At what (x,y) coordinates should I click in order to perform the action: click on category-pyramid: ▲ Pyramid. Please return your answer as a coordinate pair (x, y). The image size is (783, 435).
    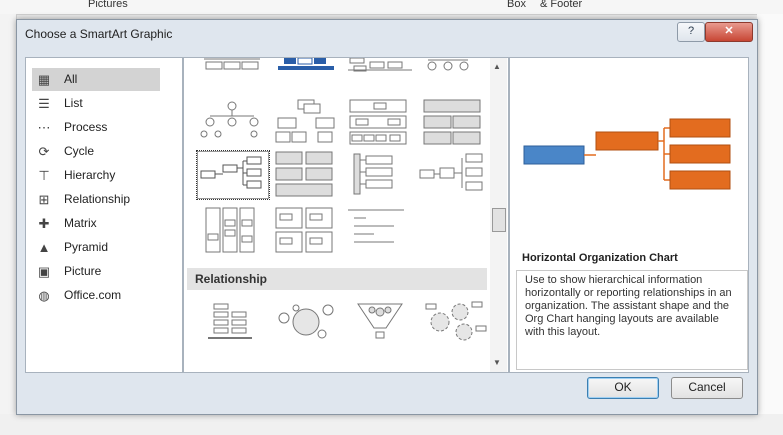
    Looking at the image, I should click on (96, 247).